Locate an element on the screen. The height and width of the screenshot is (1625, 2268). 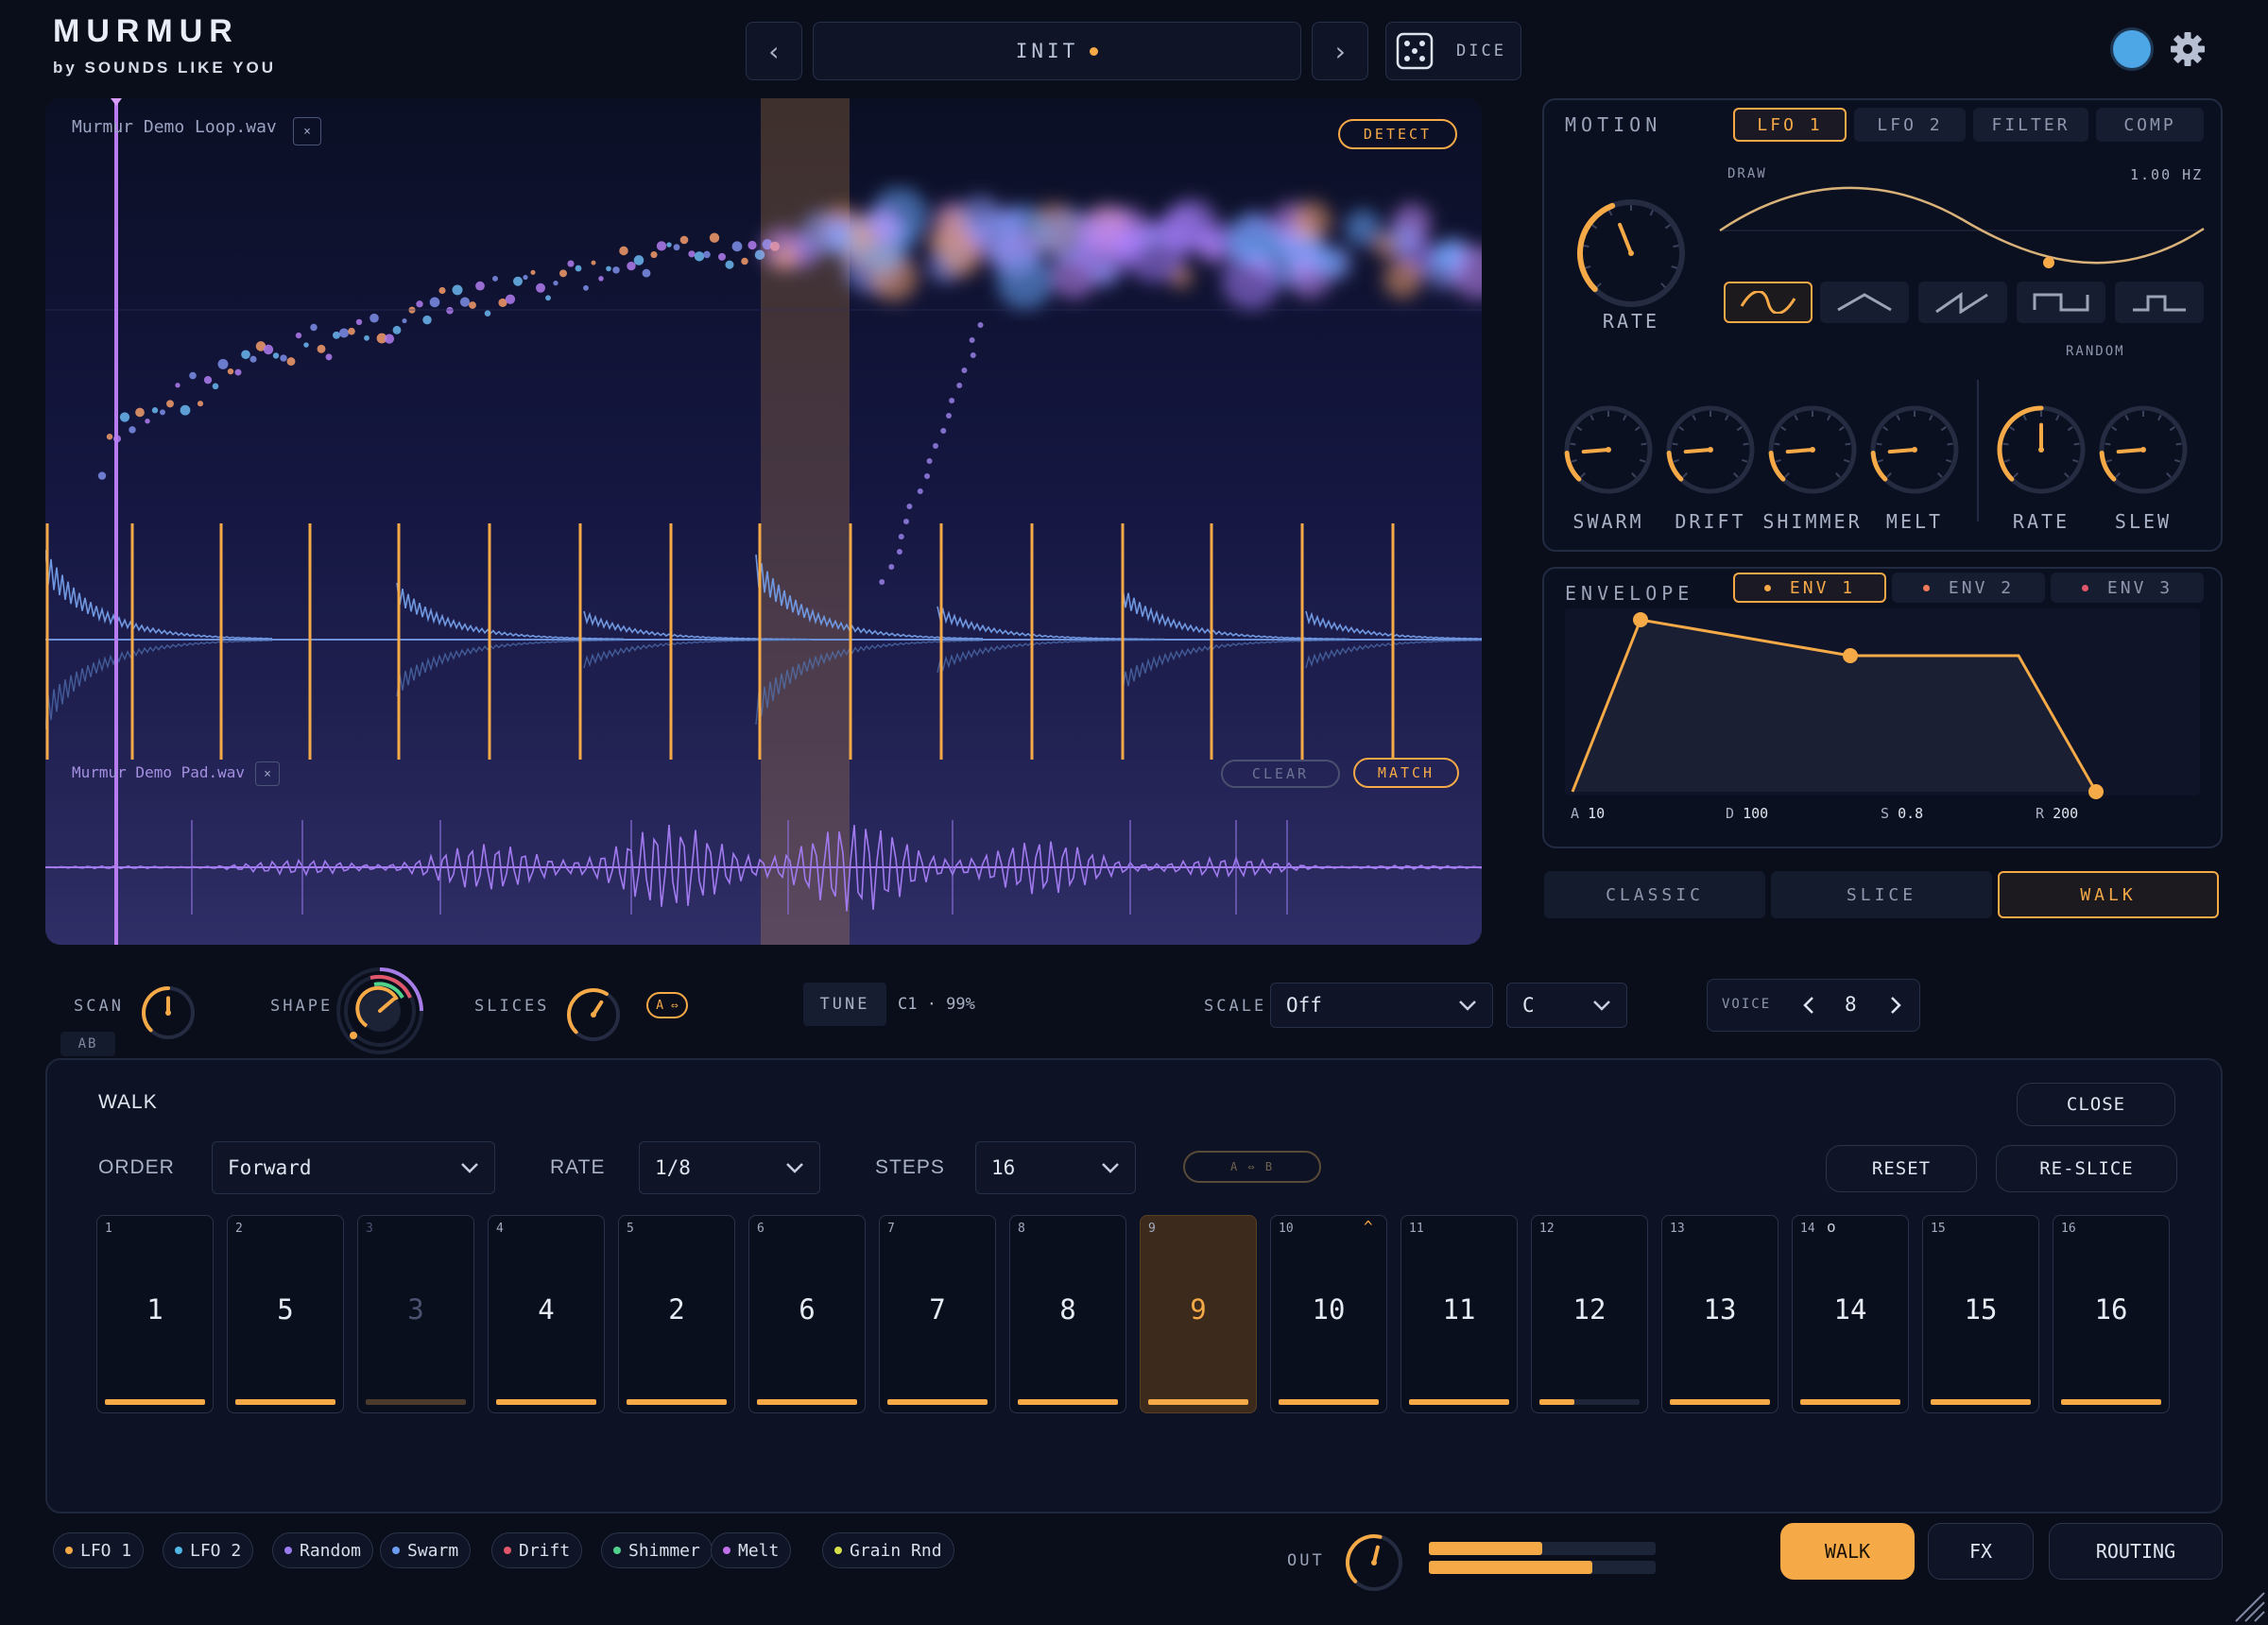
dice-button: DICE is located at coordinates (1453, 51).